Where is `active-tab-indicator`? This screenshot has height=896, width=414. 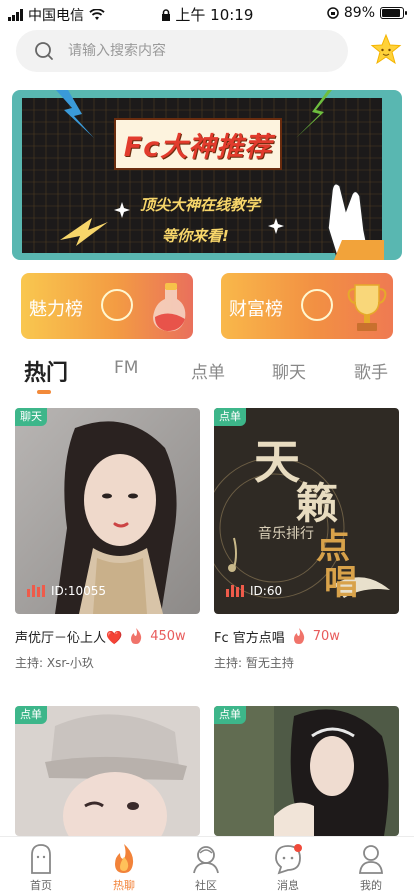 active-tab-indicator is located at coordinates (44, 392).